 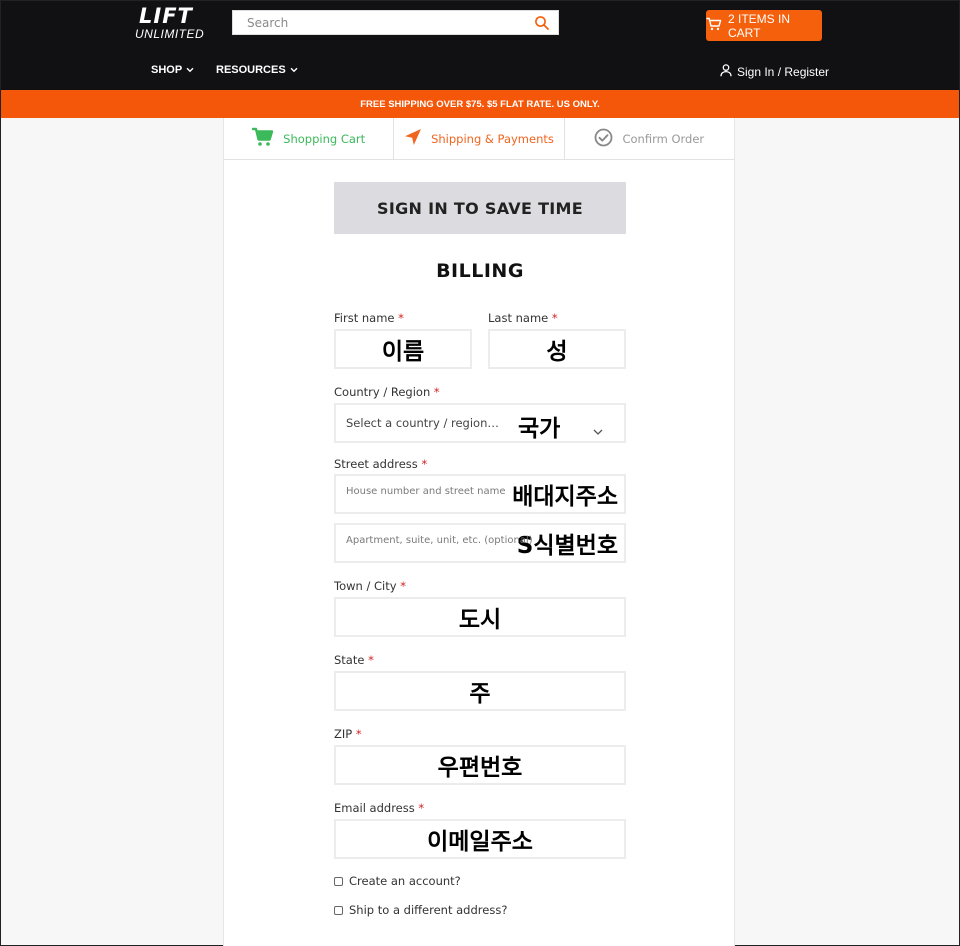 I want to click on signin-link: Sign In / Register, so click(x=774, y=72).